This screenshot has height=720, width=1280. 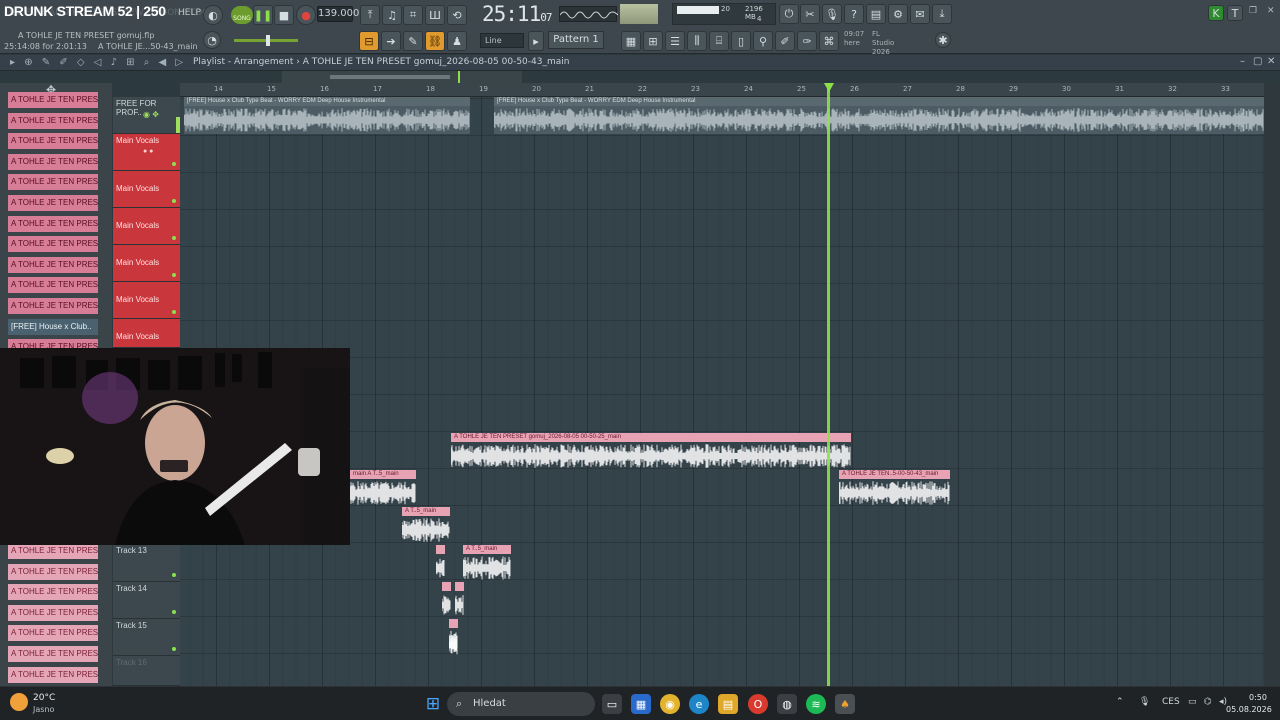 I want to click on chat-icon: ✉, so click(x=920, y=14).